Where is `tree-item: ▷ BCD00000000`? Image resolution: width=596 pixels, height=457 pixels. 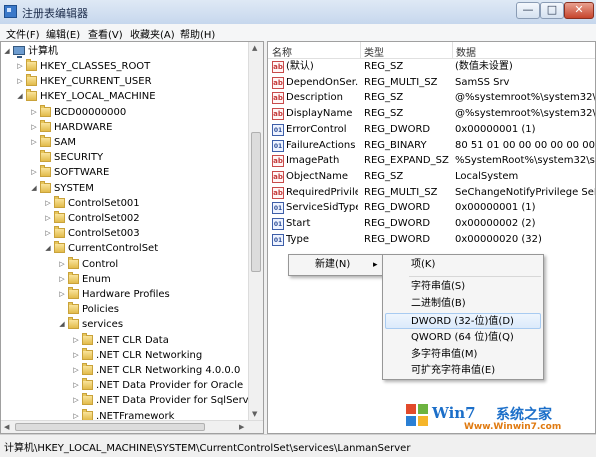 tree-item: ▷ BCD00000000 is located at coordinates (125, 112).